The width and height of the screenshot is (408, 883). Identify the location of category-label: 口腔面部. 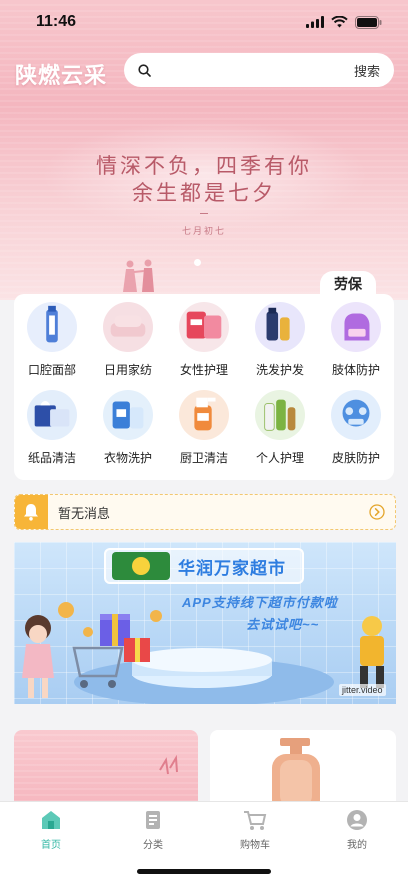
(51, 370).